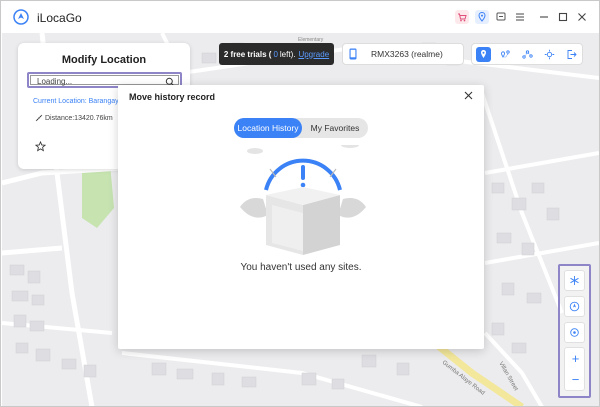  I want to click on distance-row: Distance:13420.76km, so click(74, 118).